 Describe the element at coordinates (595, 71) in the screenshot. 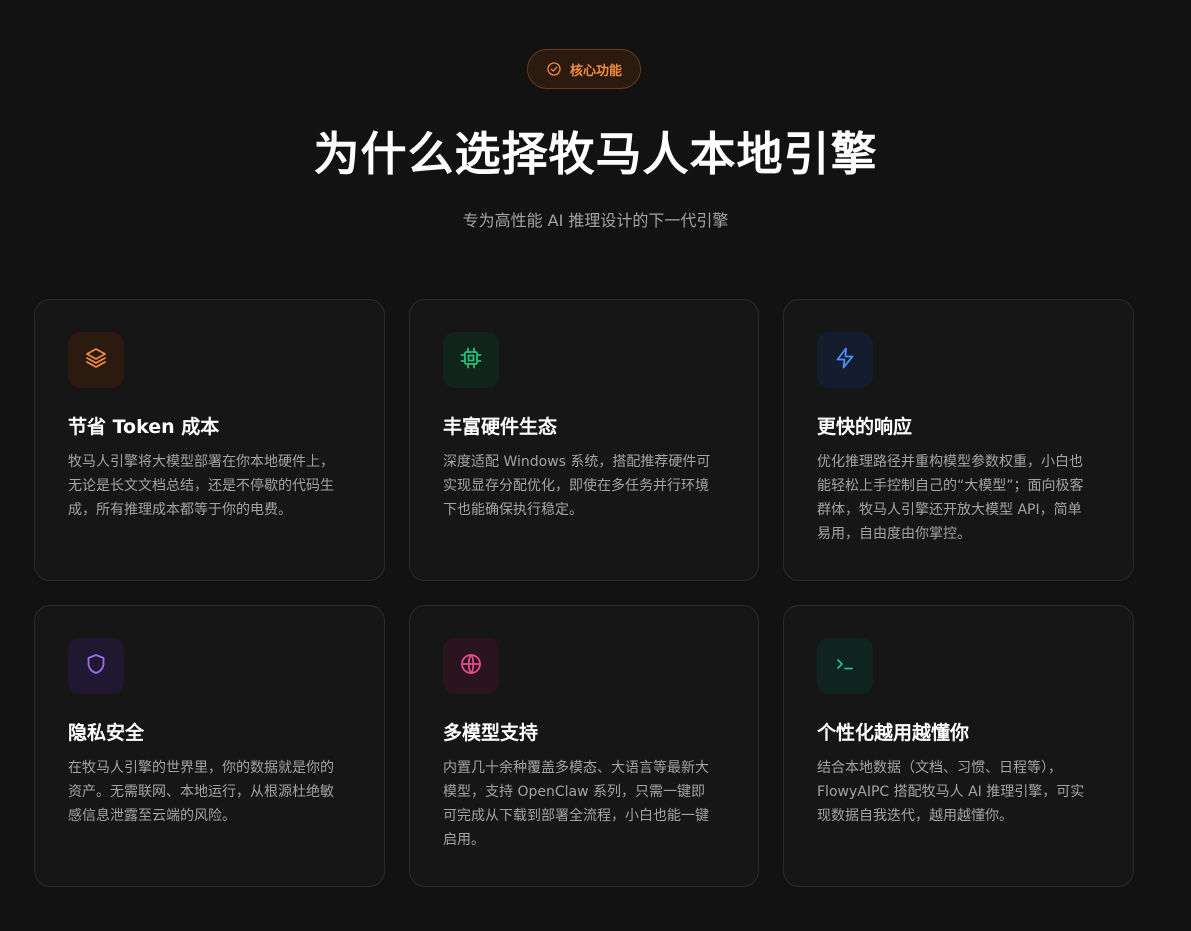

I see `badge-label: 核心功能` at that location.